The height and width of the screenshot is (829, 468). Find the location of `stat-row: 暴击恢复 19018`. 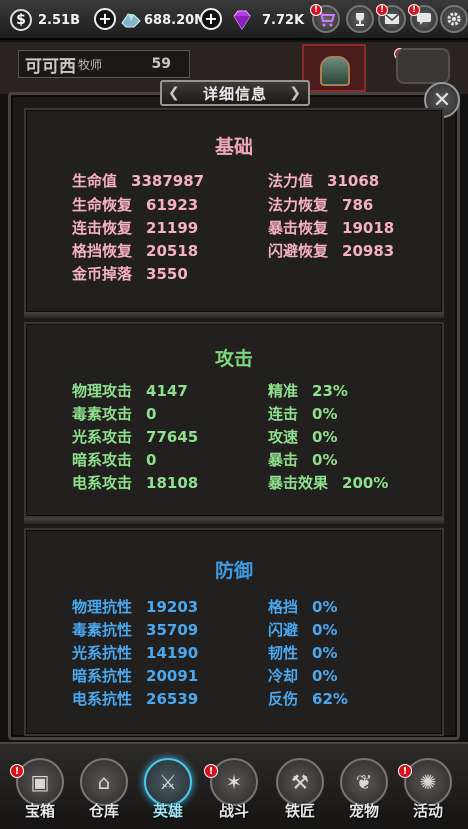

stat-row: 暴击恢复 19018 is located at coordinates (331, 228).